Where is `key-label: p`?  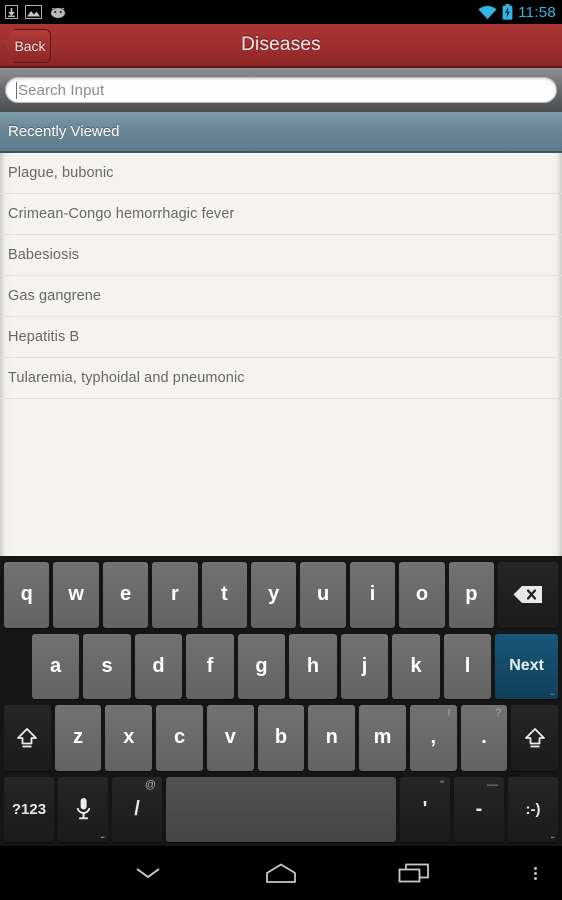
key-label: p is located at coordinates (471, 594).